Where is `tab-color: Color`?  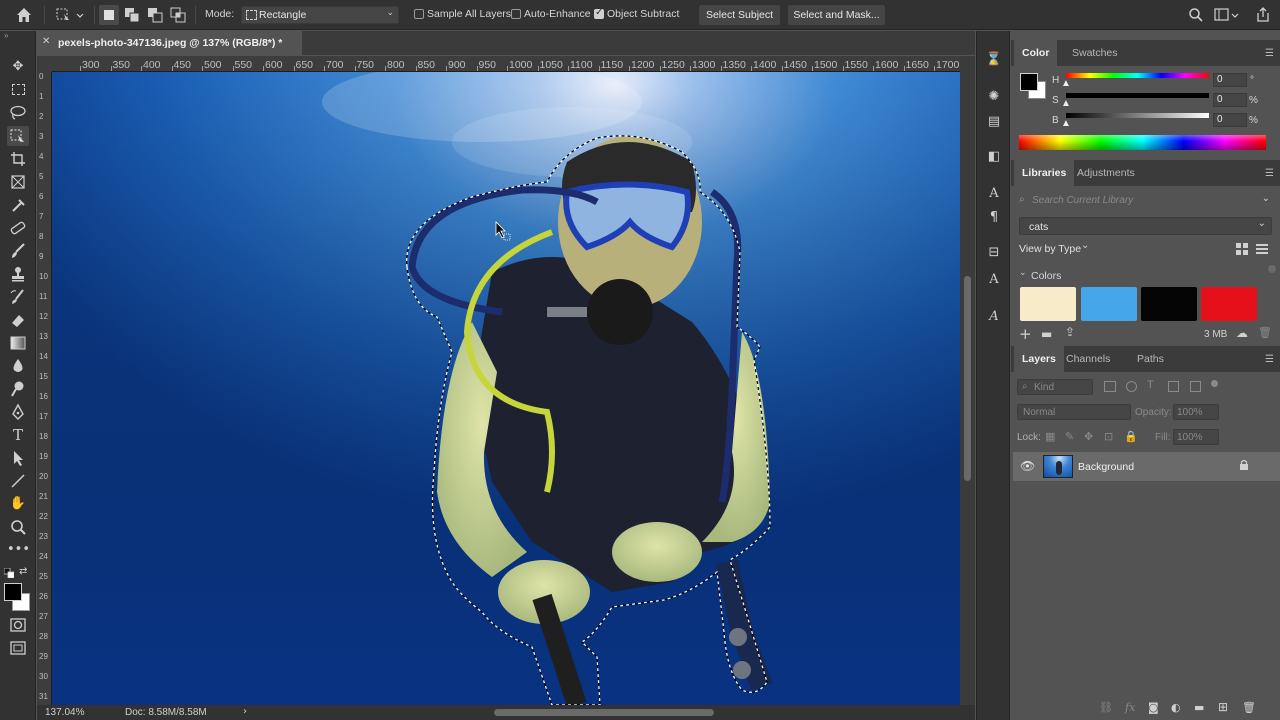
tab-color: Color is located at coordinates (1036, 53).